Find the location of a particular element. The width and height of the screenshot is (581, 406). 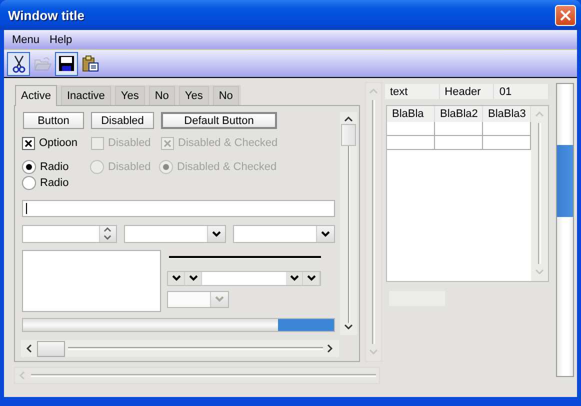

tab: Active is located at coordinates (36, 95).